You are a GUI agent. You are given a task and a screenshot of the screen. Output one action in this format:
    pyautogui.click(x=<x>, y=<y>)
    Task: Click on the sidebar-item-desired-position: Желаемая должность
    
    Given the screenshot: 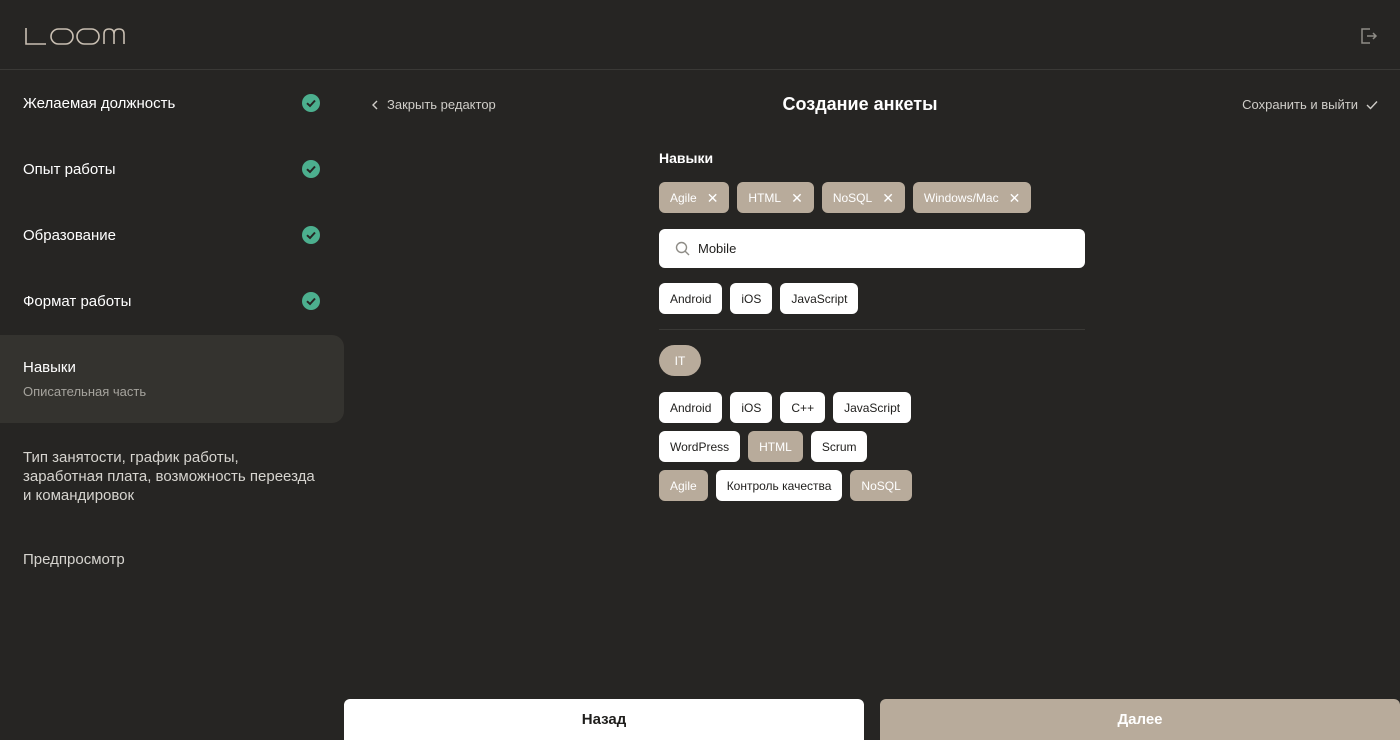 What is the action you would take?
    pyautogui.click(x=172, y=103)
    